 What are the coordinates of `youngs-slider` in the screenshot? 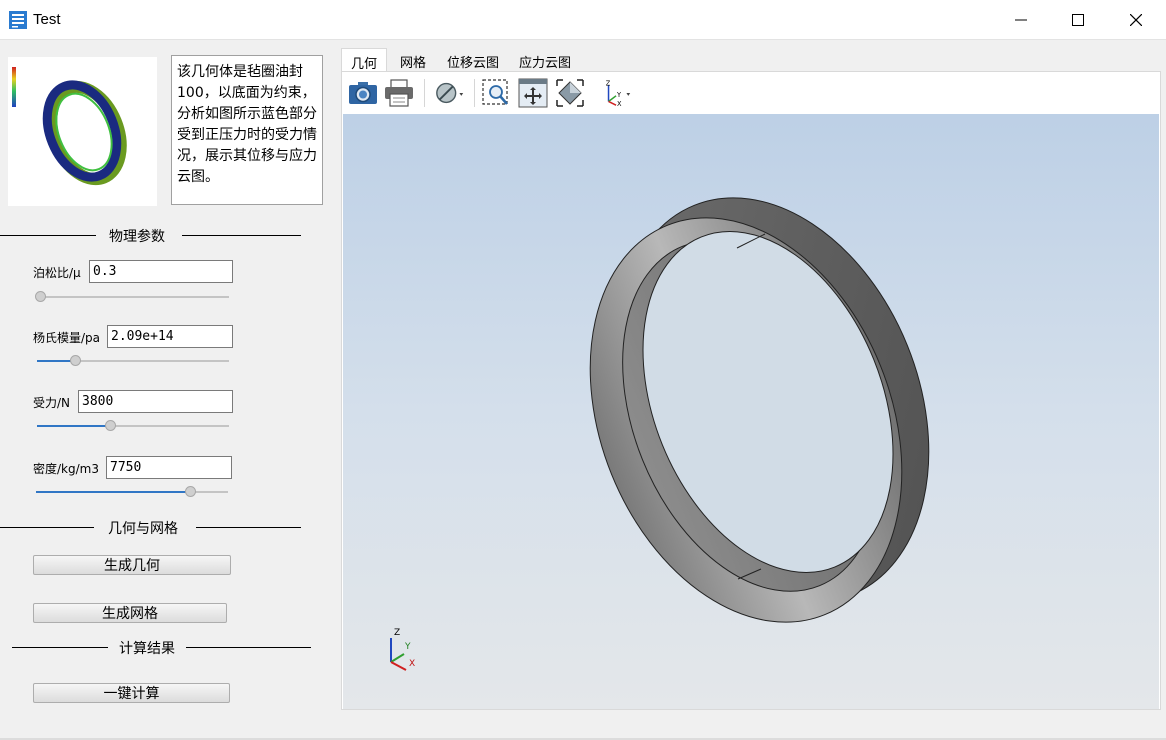 It's located at (133, 361).